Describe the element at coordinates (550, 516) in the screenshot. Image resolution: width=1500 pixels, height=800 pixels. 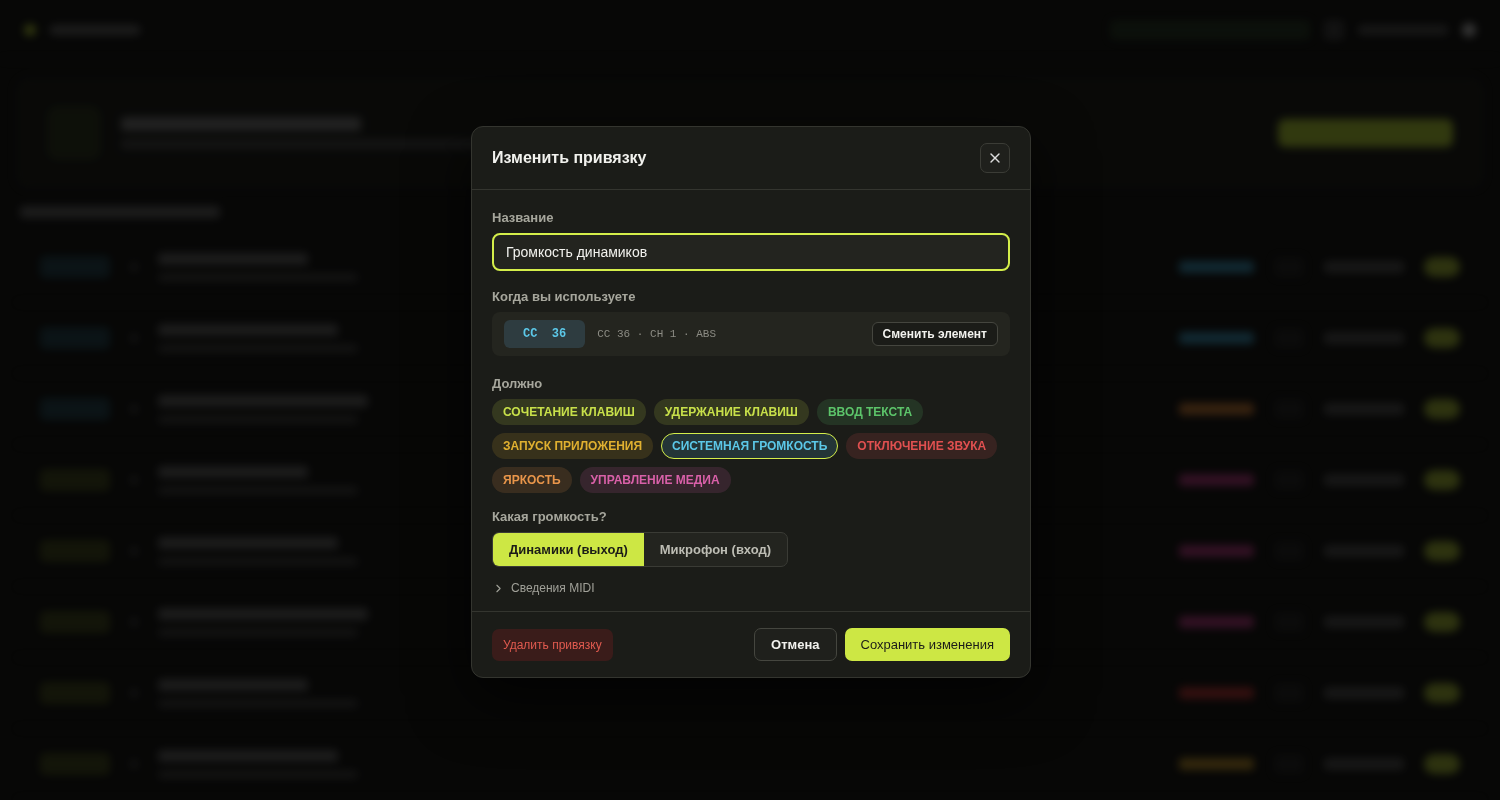
I see `field-label: Какая громкость?` at that location.